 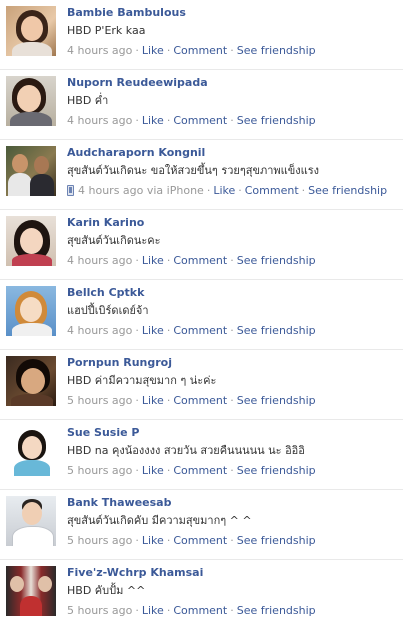 I want to click on post-message: HBD ค่ามีความสุขมาก ๆ น่ะค่ะ, so click(x=142, y=380).